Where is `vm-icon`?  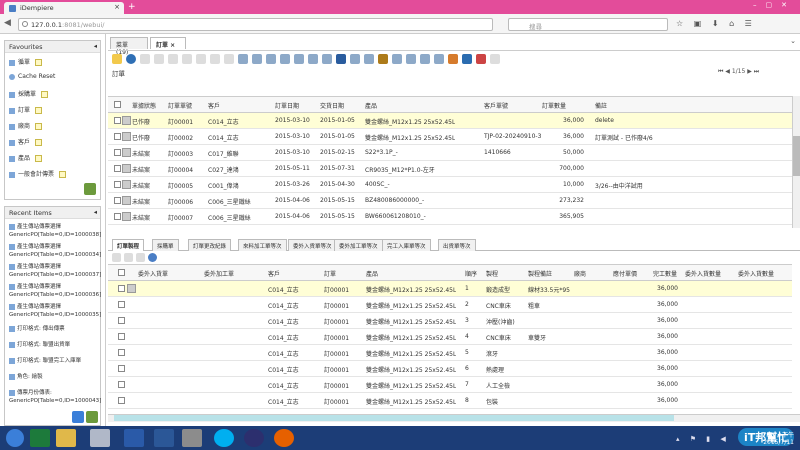
vm-icon is located at coordinates (134, 438).